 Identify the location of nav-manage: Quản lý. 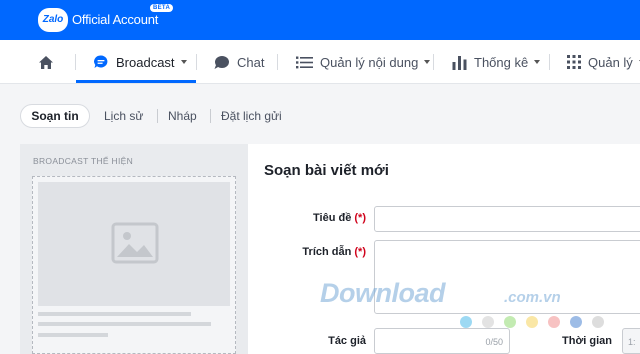
(603, 62).